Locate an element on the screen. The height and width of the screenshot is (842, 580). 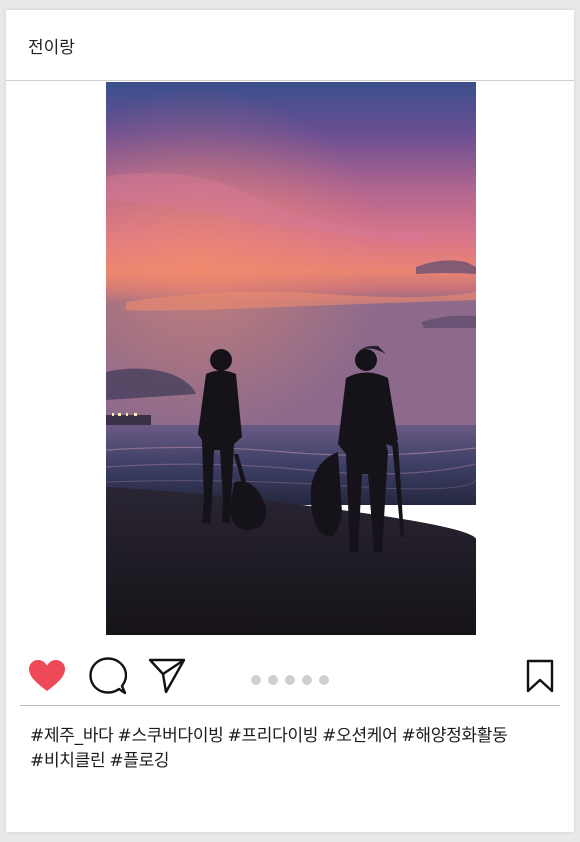
post-action-bar is located at coordinates (290, 676).